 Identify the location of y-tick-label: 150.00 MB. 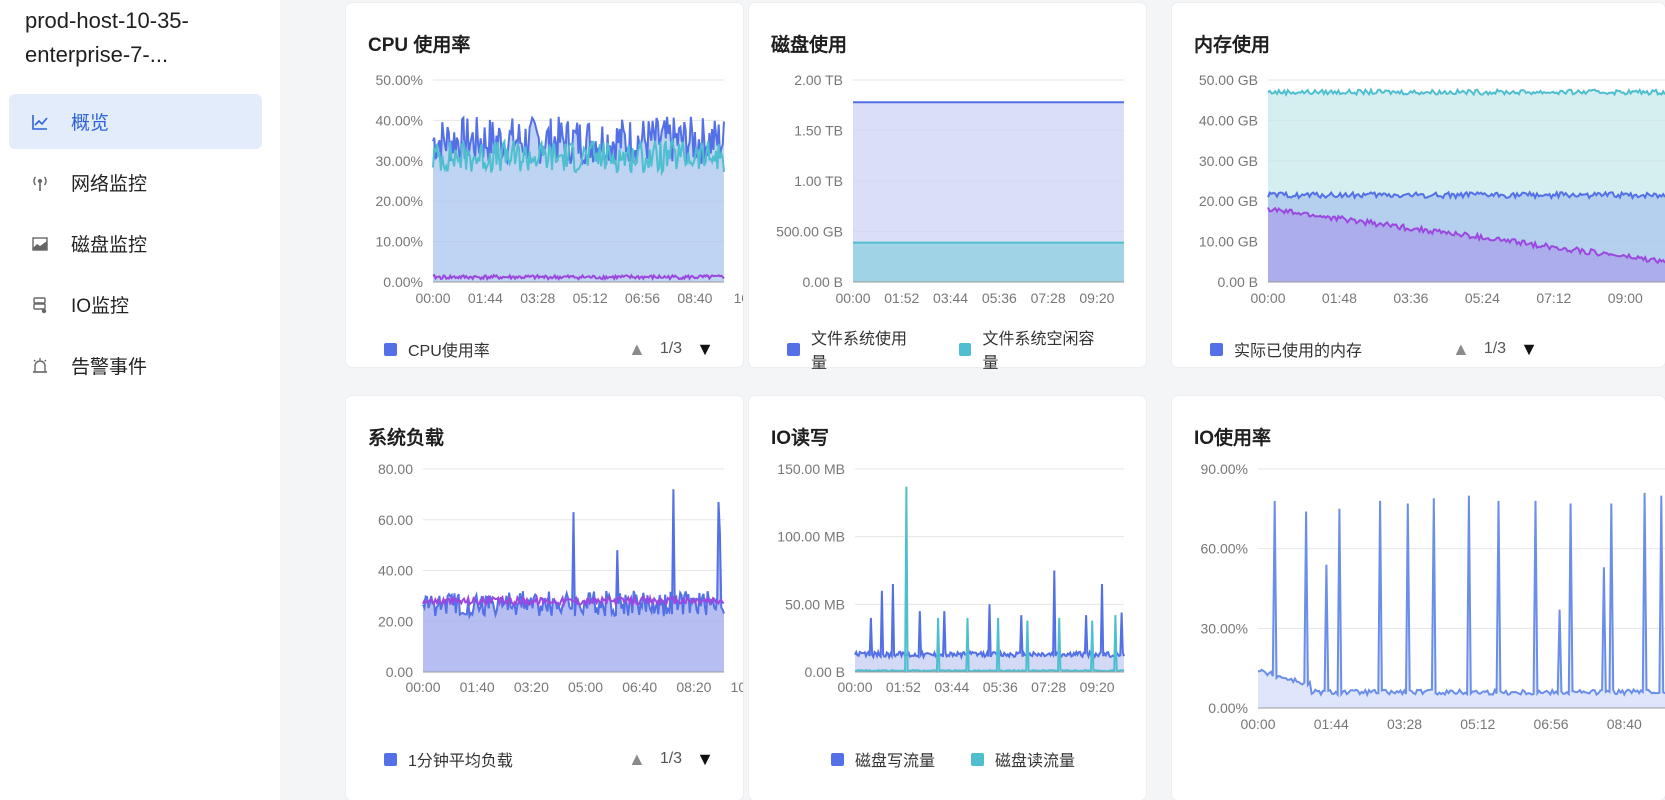
(811, 469).